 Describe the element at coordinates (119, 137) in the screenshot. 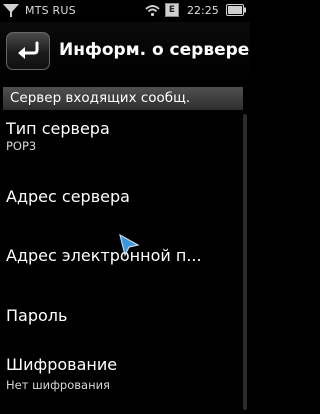

I see `server-type-item: Тип сервера POP3` at that location.